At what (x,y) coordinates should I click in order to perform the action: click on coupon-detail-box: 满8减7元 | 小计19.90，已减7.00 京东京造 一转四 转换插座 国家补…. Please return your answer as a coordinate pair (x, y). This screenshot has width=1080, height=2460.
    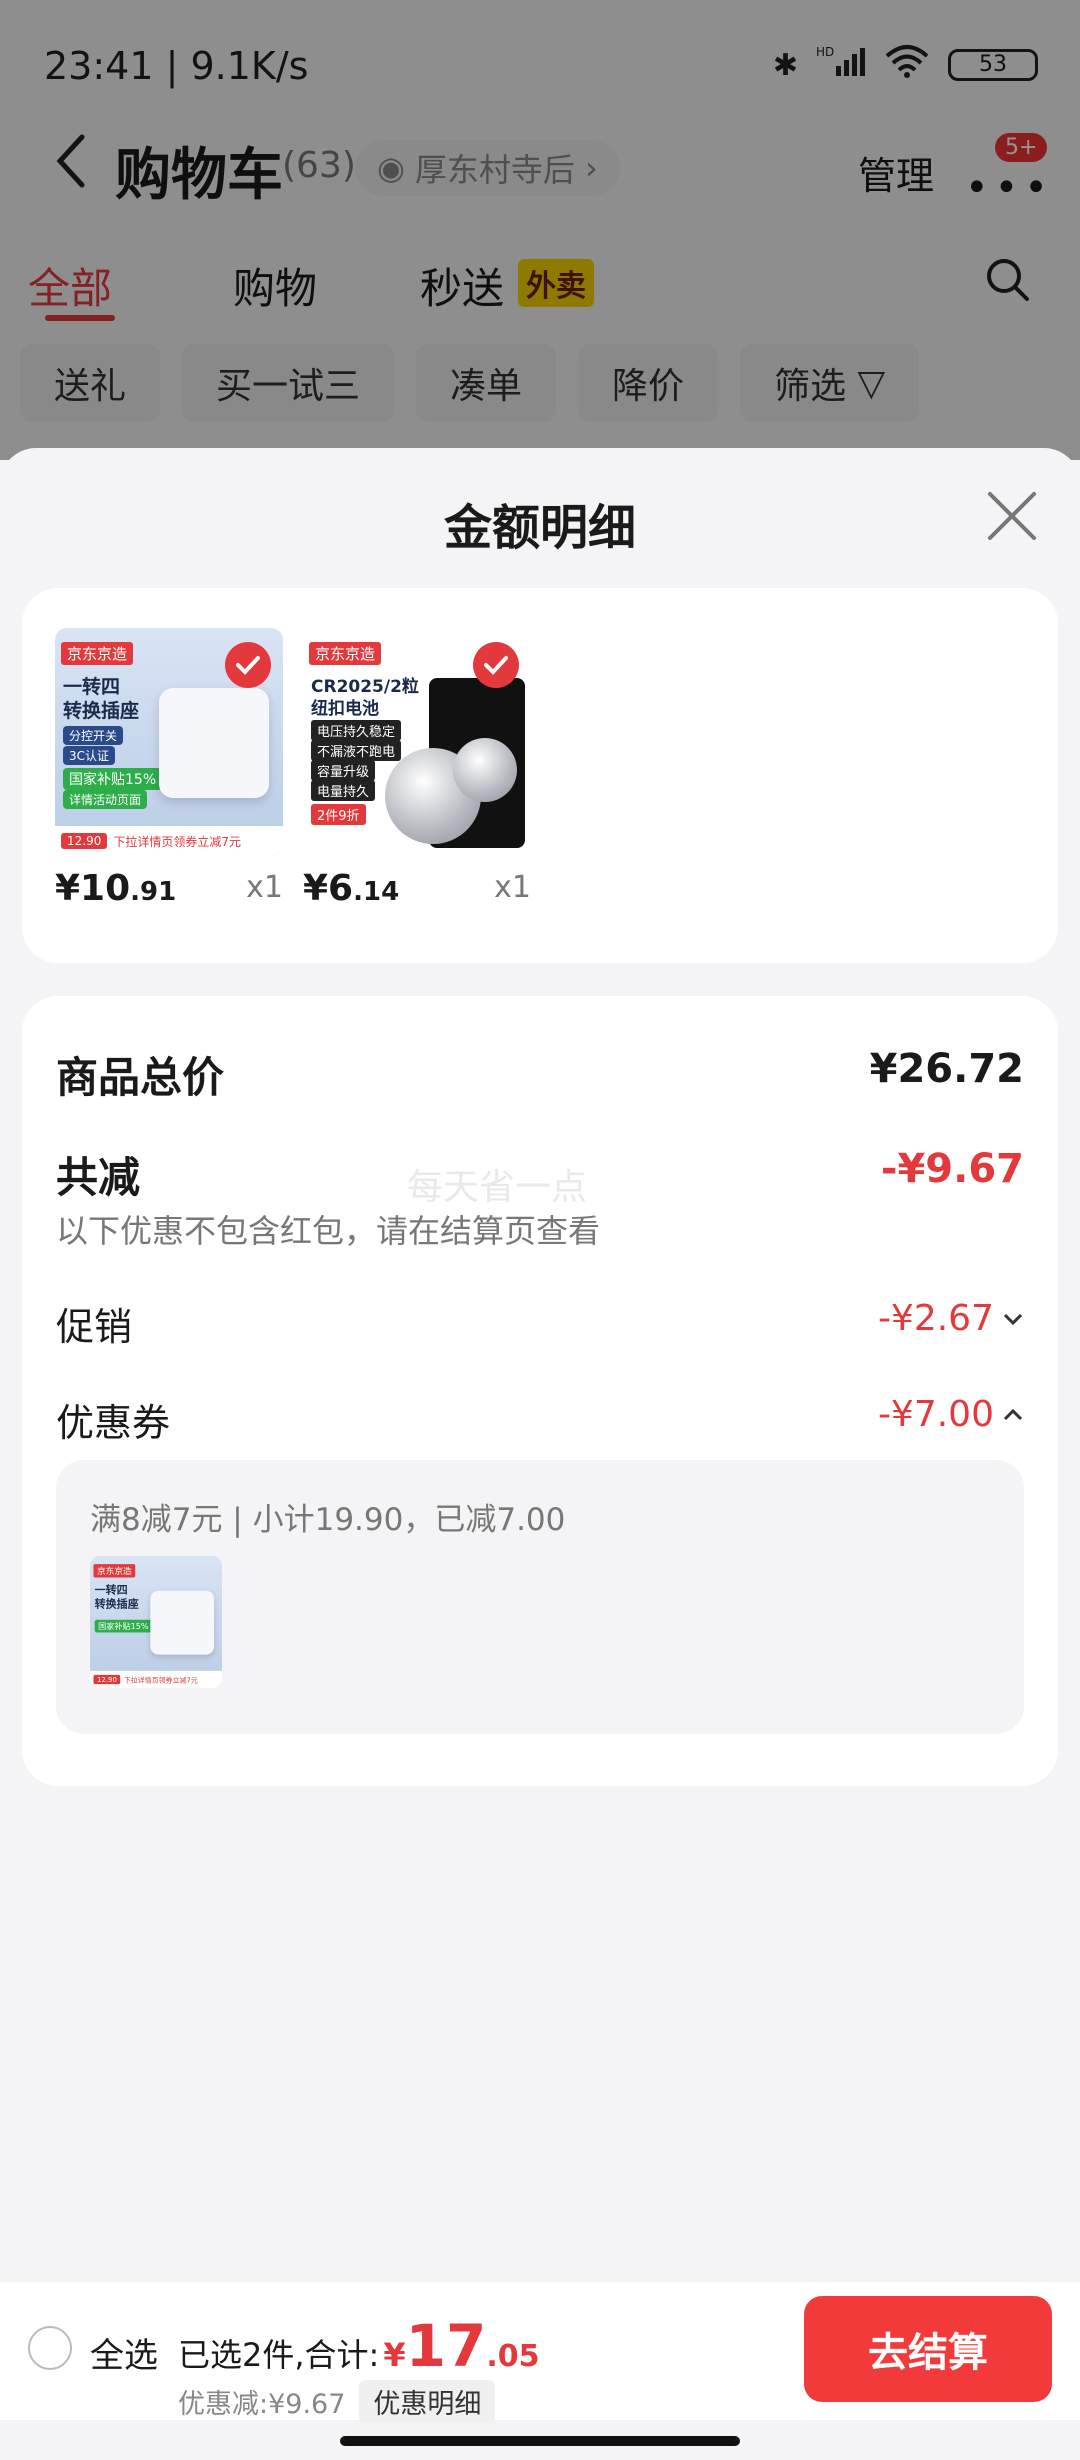
    Looking at the image, I should click on (540, 1597).